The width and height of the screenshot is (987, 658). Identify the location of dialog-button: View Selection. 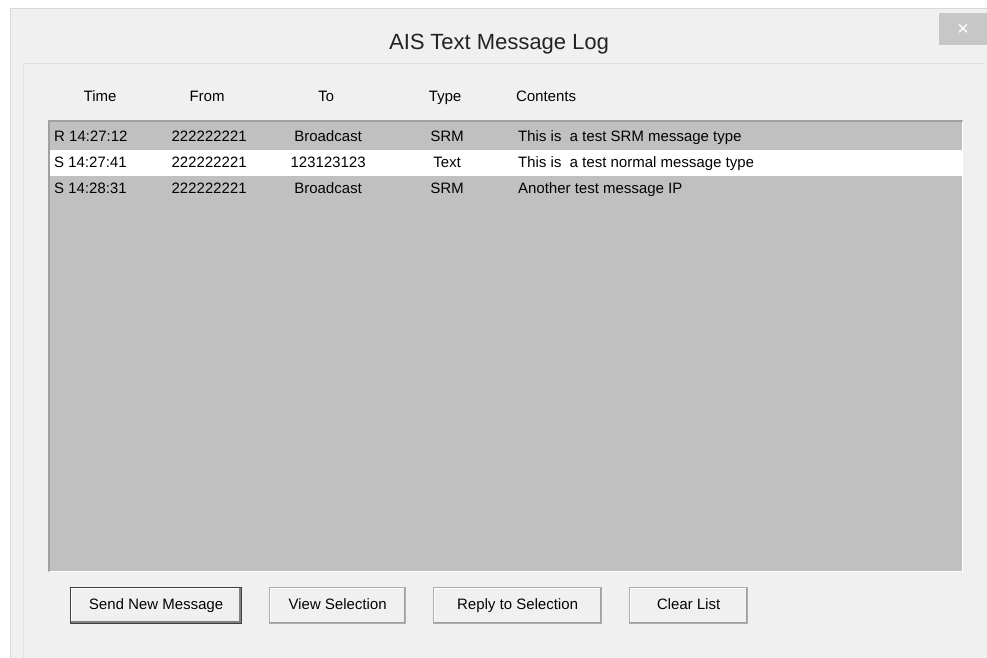
(337, 605).